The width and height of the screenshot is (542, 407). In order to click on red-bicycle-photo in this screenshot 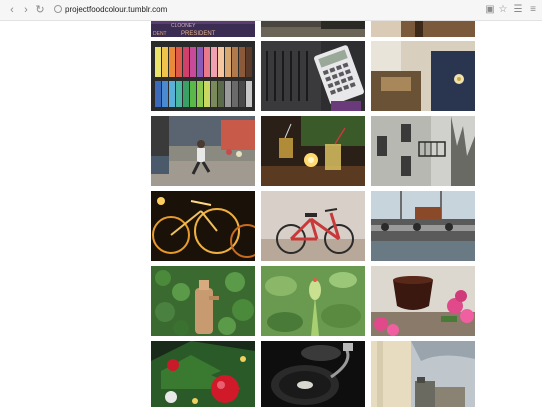, I will do `click(313, 226)`.